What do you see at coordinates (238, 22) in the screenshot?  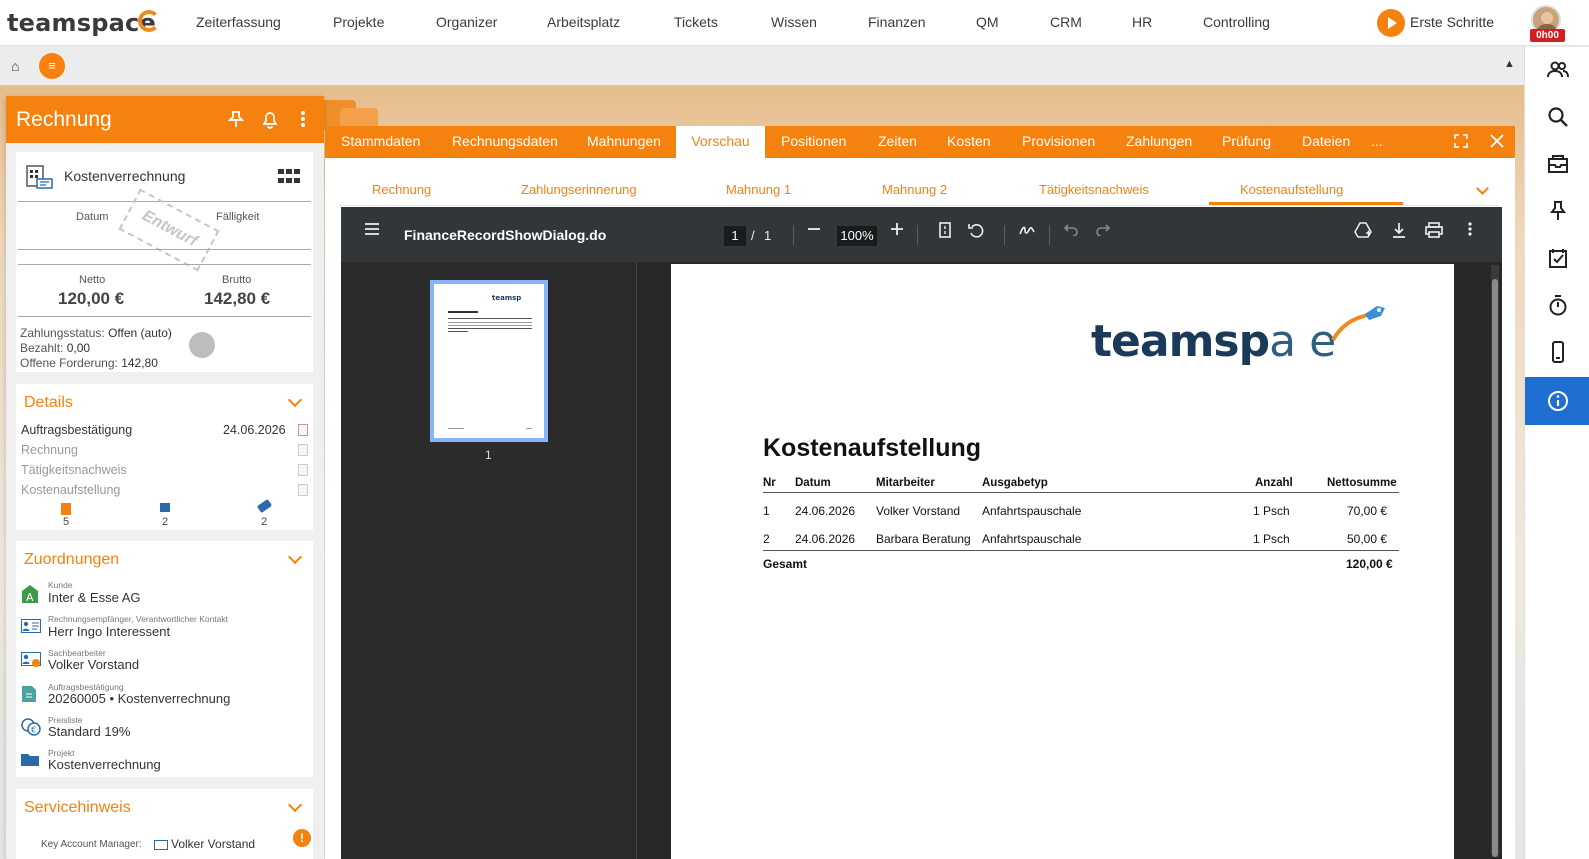 I see `menu-zeiterfassung: Zeiterfassung` at bounding box center [238, 22].